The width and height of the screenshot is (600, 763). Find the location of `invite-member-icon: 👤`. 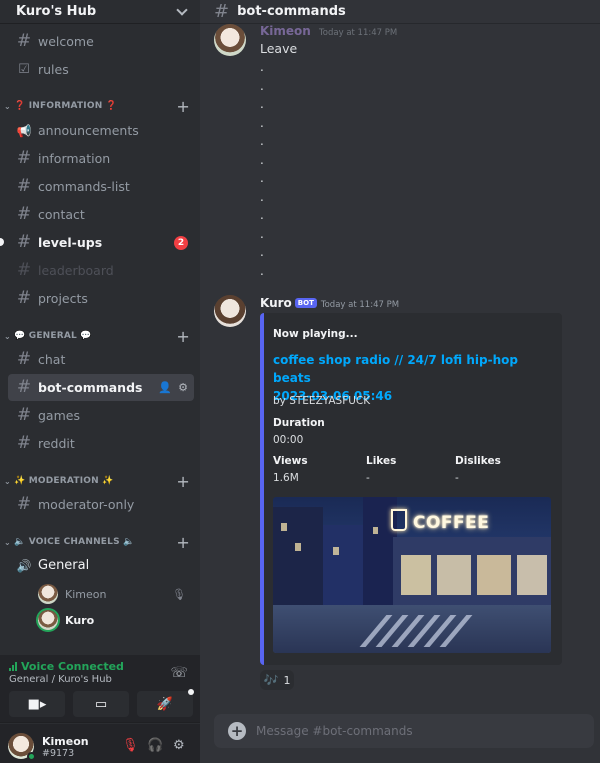

invite-member-icon: 👤 is located at coordinates (165, 387).